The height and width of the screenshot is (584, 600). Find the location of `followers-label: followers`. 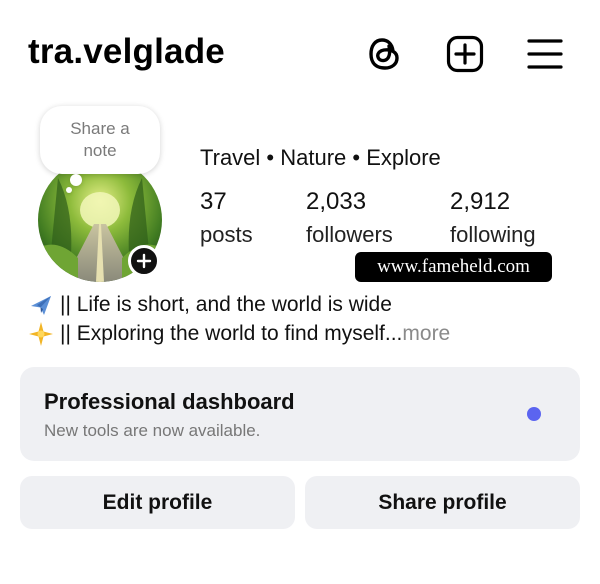

followers-label: followers is located at coordinates (349, 234).